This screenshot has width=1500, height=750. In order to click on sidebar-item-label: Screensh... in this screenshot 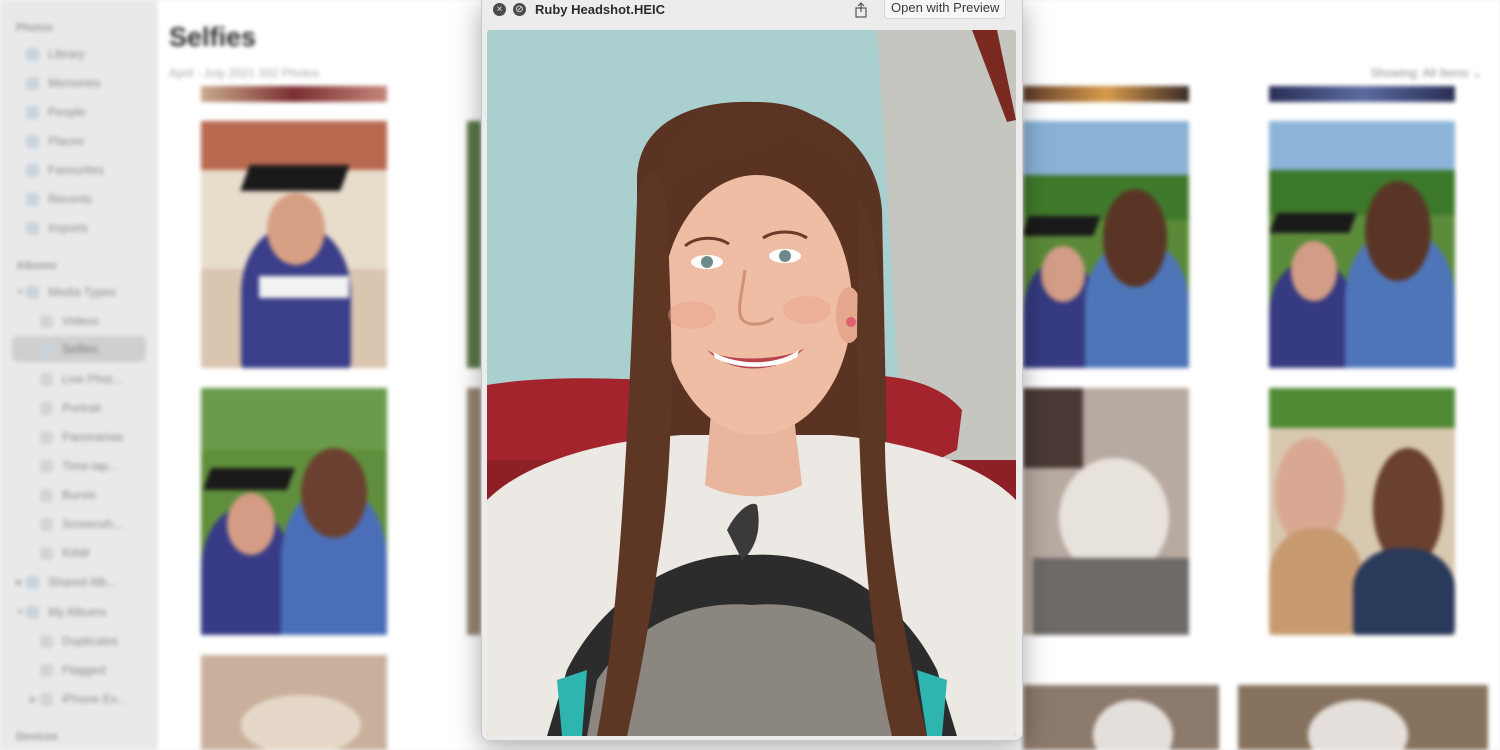, I will do `click(92, 524)`.